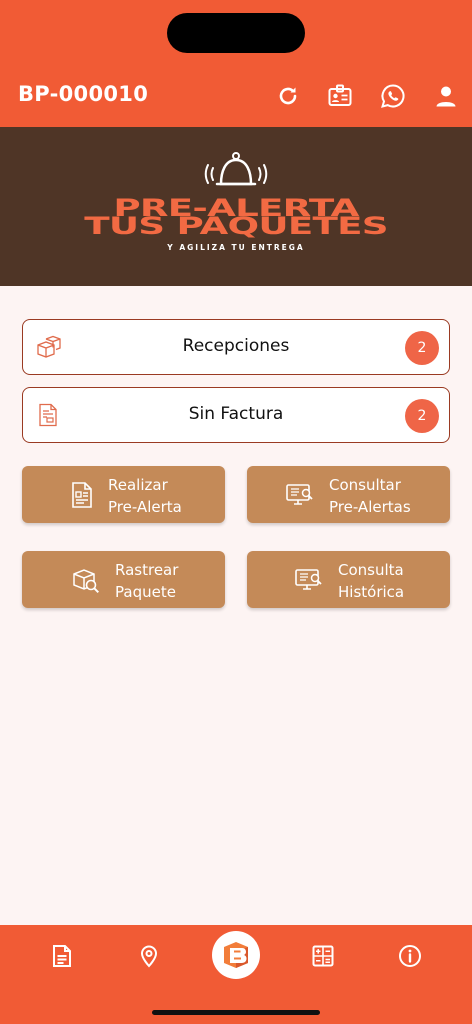 The height and width of the screenshot is (1024, 472). Describe the element at coordinates (145, 592) in the screenshot. I see `tile-line2: Paquete` at that location.